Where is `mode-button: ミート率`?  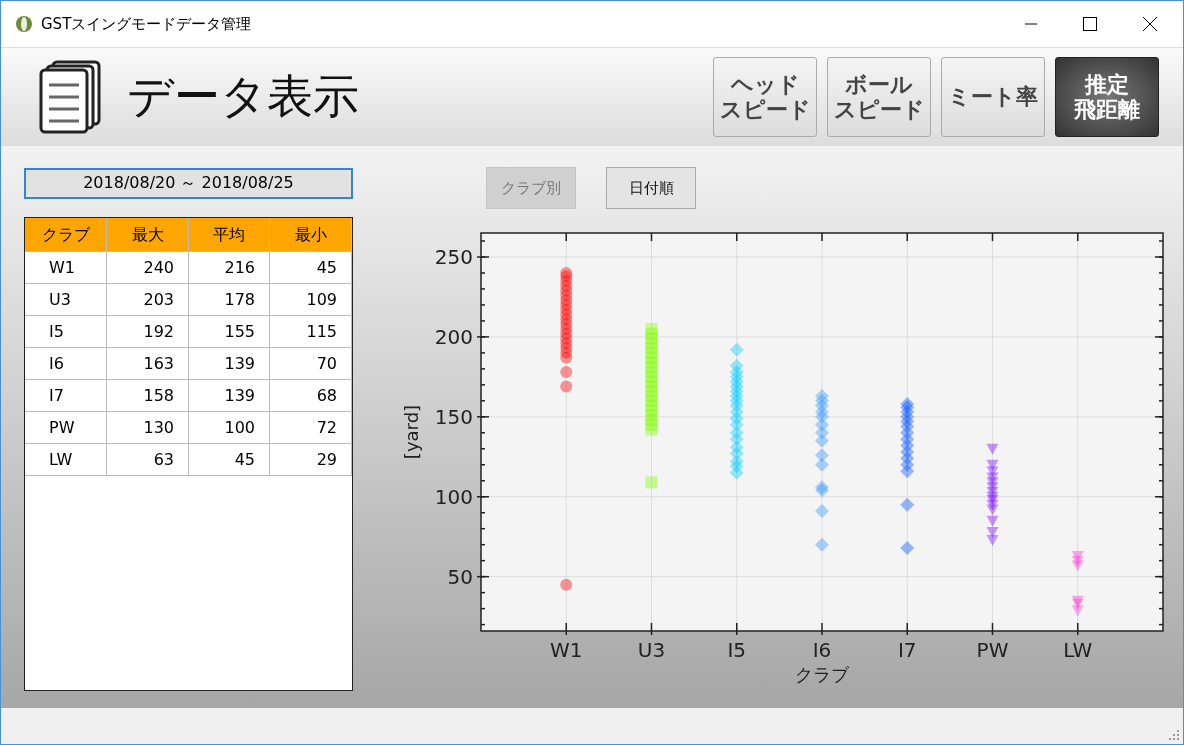 mode-button: ミート率 is located at coordinates (993, 97).